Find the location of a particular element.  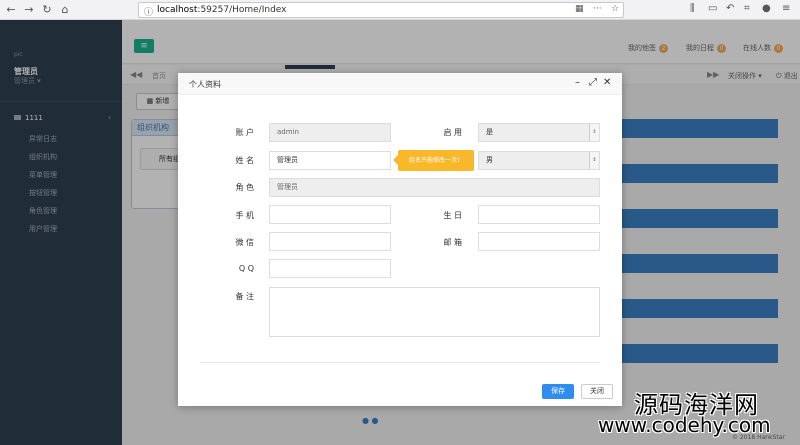

remark-label: 备 注 is located at coordinates (244, 296).